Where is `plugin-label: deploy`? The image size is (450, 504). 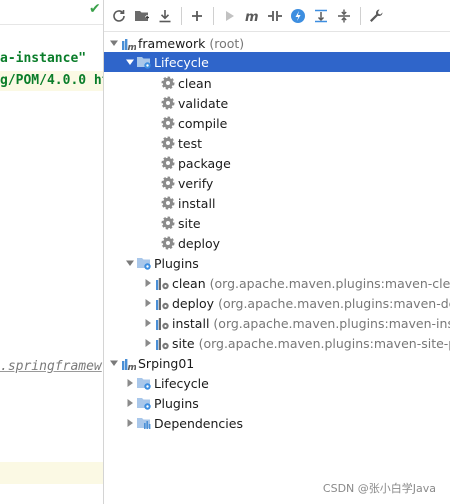 plugin-label: deploy is located at coordinates (193, 303).